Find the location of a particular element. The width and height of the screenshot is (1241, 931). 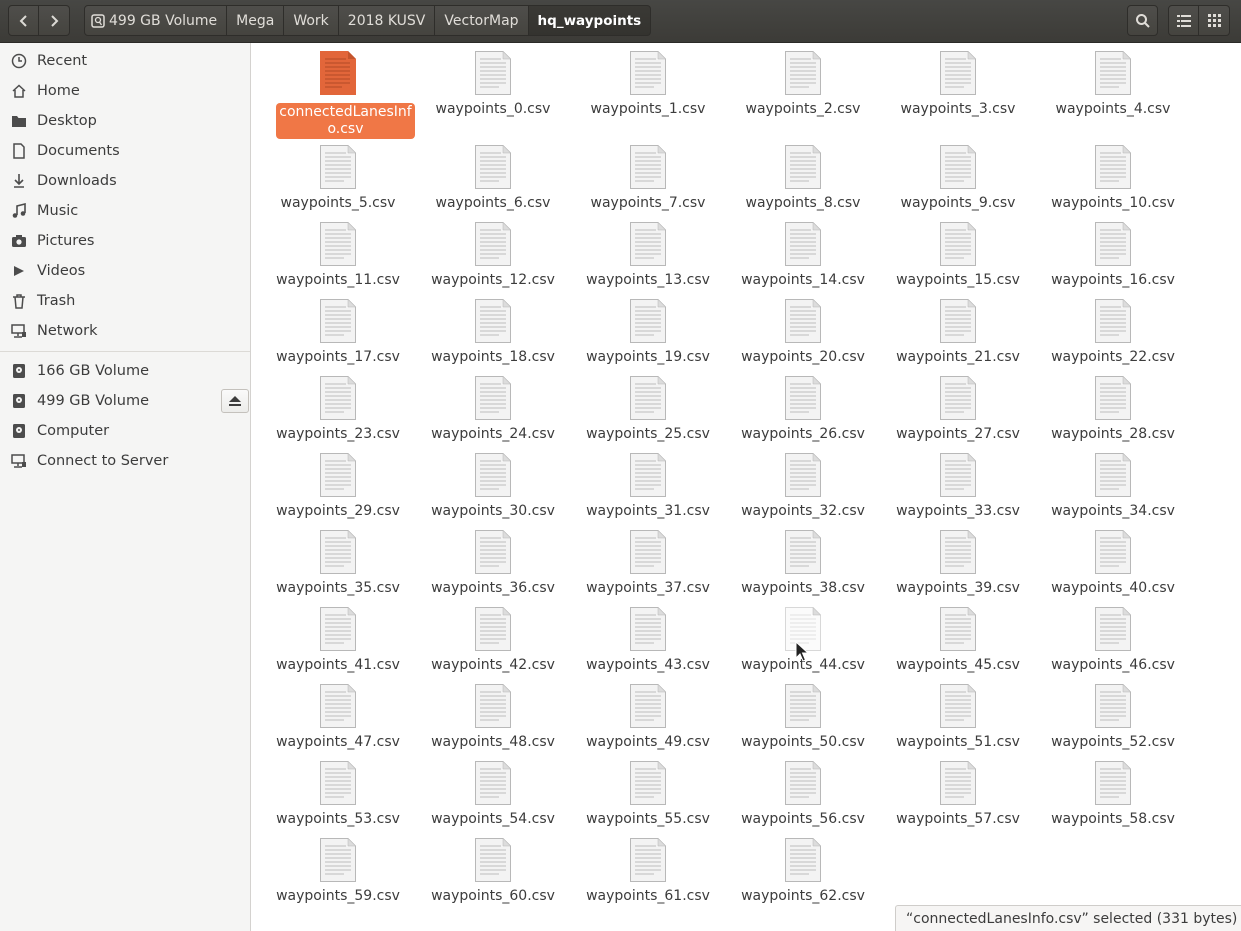

sidebar-item-network: Network is located at coordinates (125, 331).